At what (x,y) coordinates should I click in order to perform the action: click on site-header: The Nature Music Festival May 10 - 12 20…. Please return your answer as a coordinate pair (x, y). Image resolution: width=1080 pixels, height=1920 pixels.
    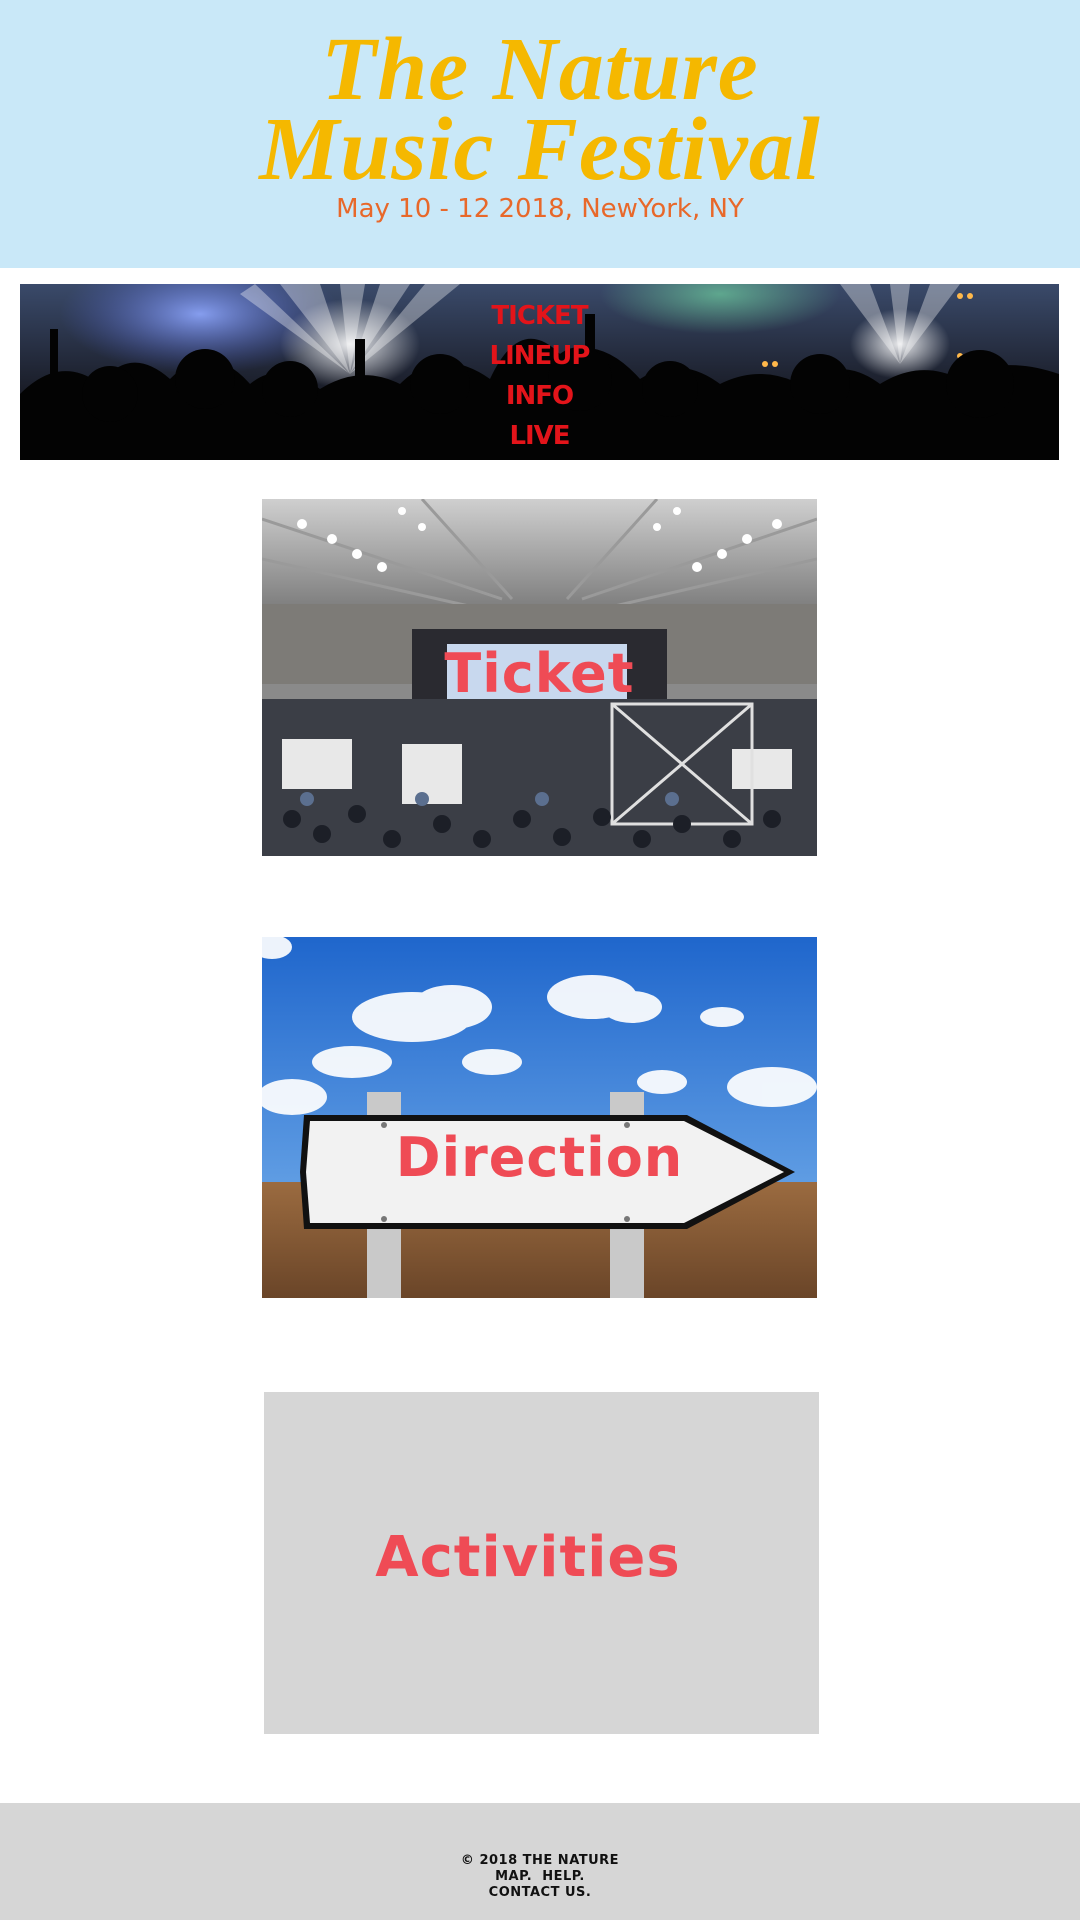
    Looking at the image, I should click on (540, 134).